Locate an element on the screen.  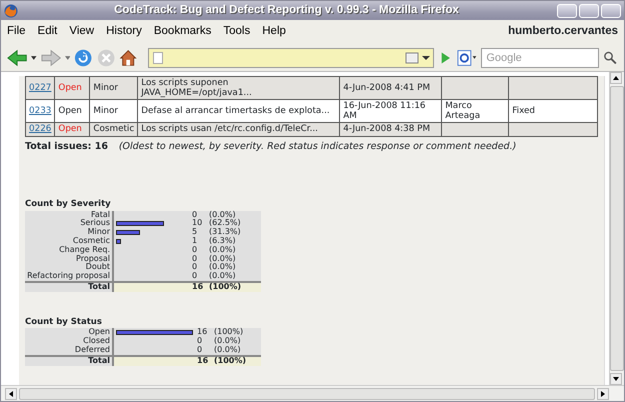
menu-item: Tools is located at coordinates (236, 32).